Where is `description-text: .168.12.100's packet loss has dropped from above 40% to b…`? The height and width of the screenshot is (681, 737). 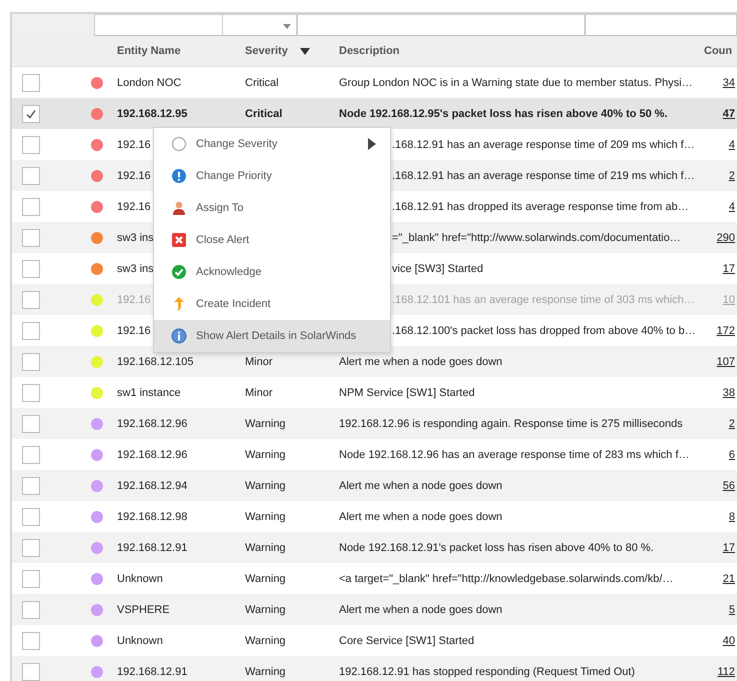
description-text: .168.12.100's packet loss has dropped from above 40% to b… is located at coordinates (544, 330).